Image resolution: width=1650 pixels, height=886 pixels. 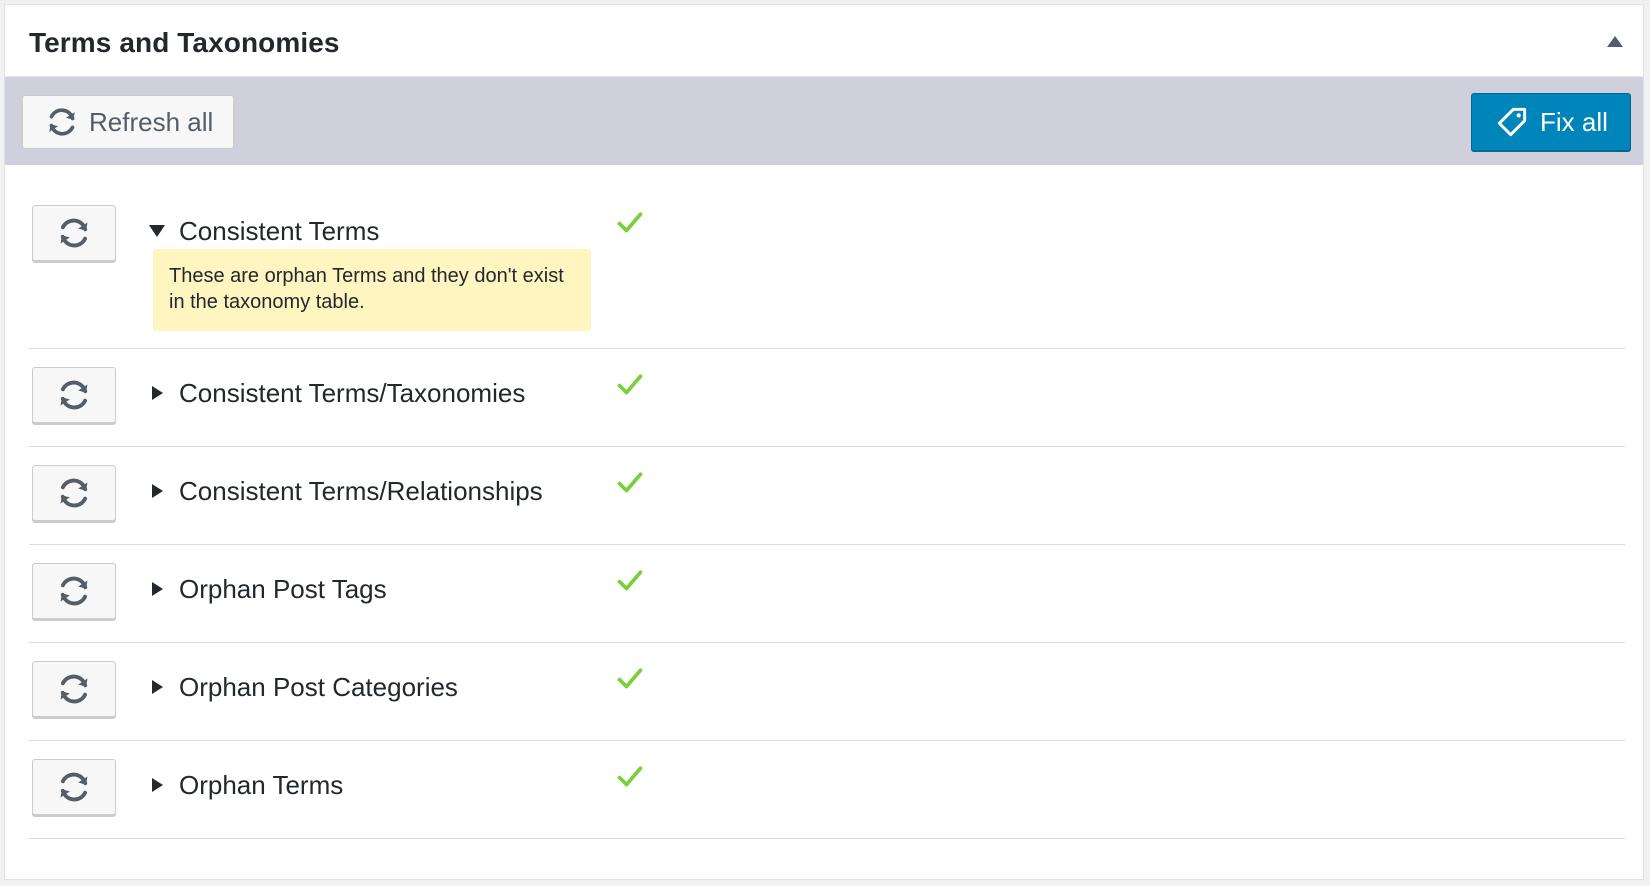 I want to click on tag-icon, so click(x=1512, y=122).